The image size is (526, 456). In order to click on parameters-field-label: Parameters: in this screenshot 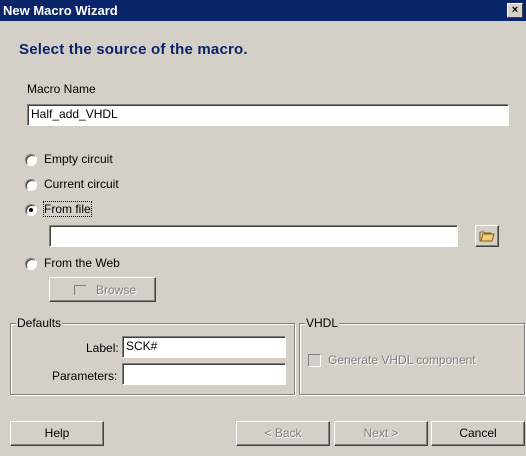, I will do `click(85, 376)`.